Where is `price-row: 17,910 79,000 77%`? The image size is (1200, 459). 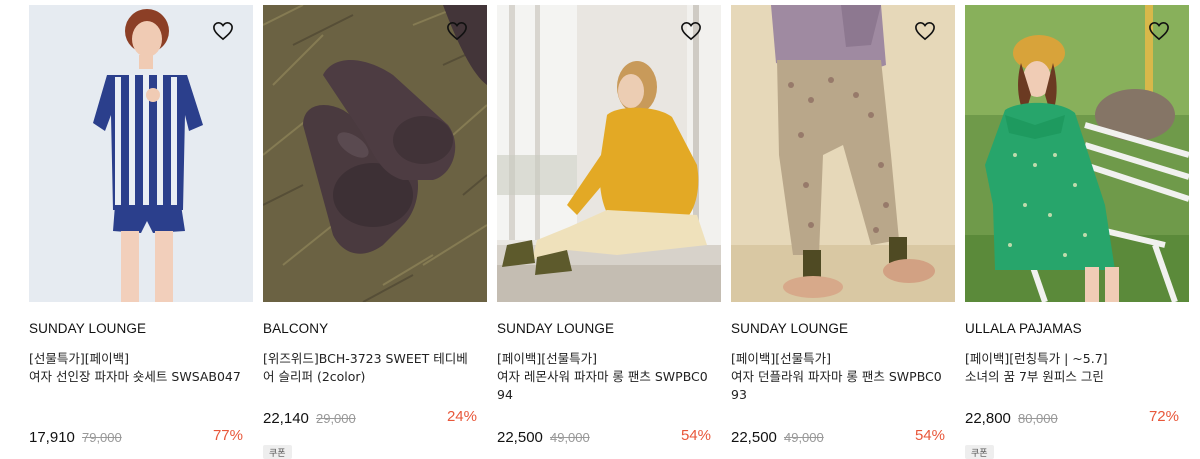
price-row: 17,910 79,000 77% is located at coordinates (136, 438).